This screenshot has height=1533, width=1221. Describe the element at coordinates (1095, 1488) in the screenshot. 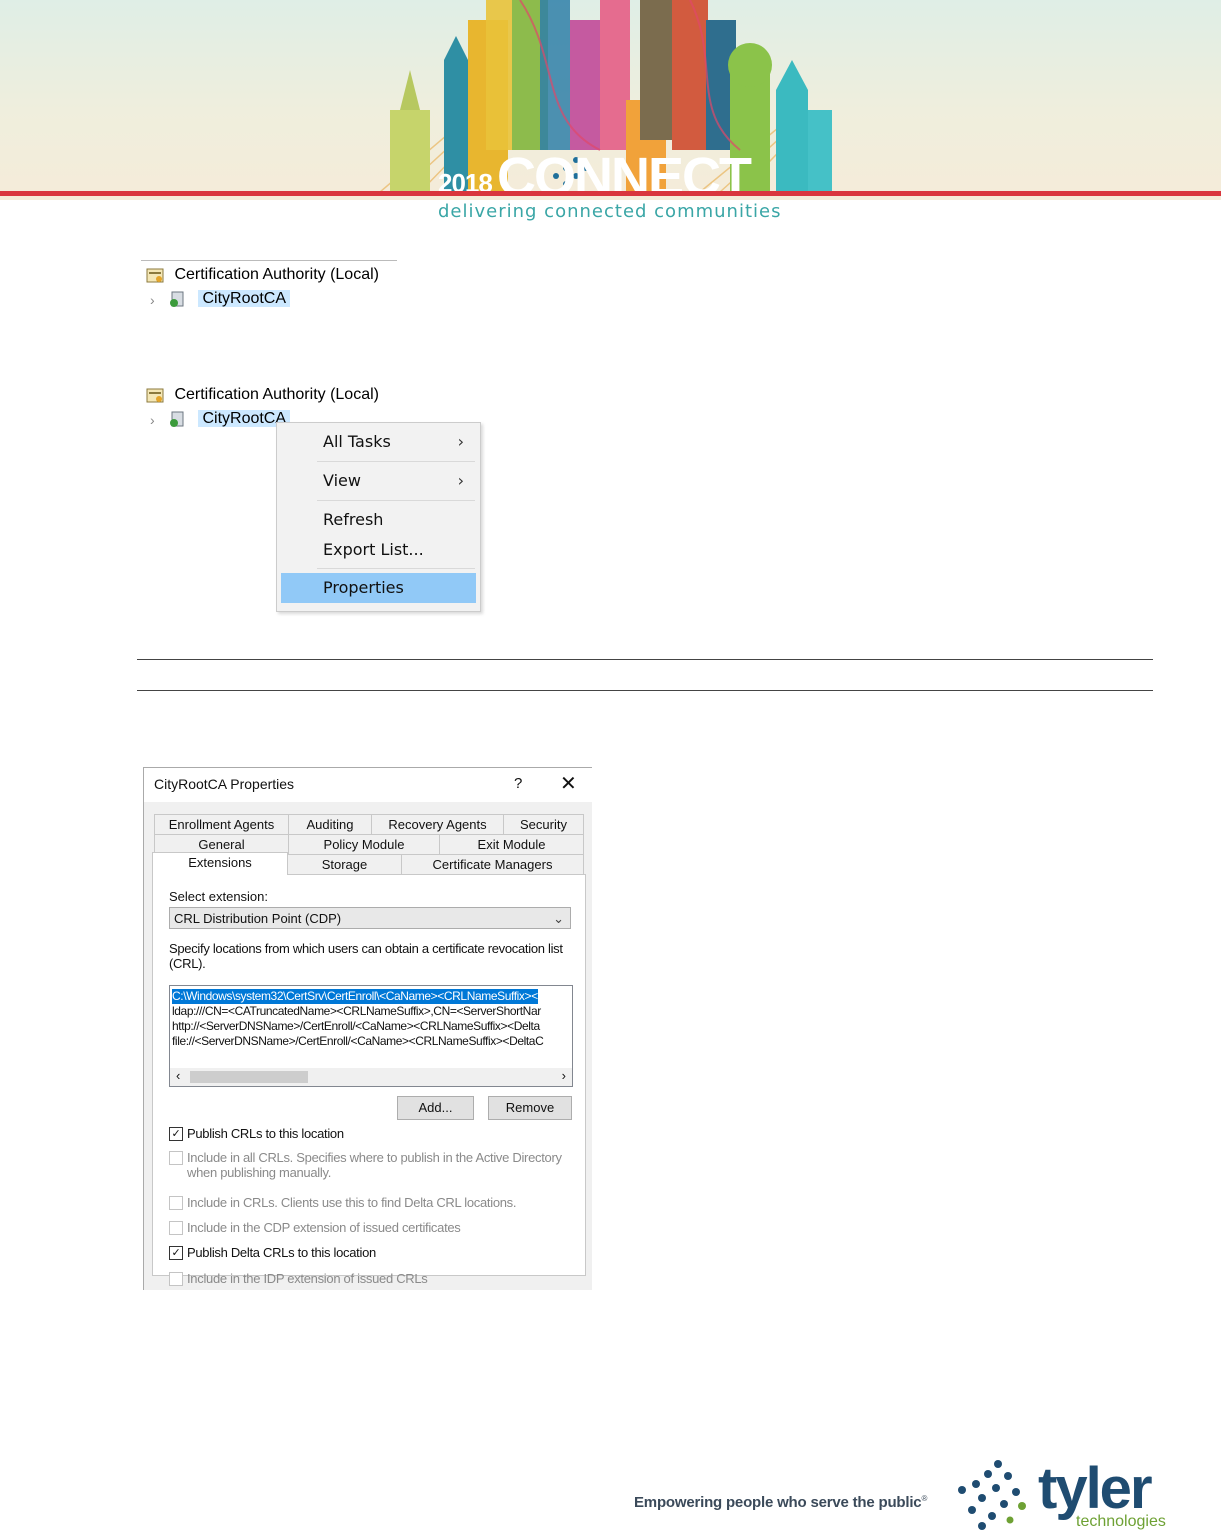

I see `tyler-wordmark: tyler` at that location.